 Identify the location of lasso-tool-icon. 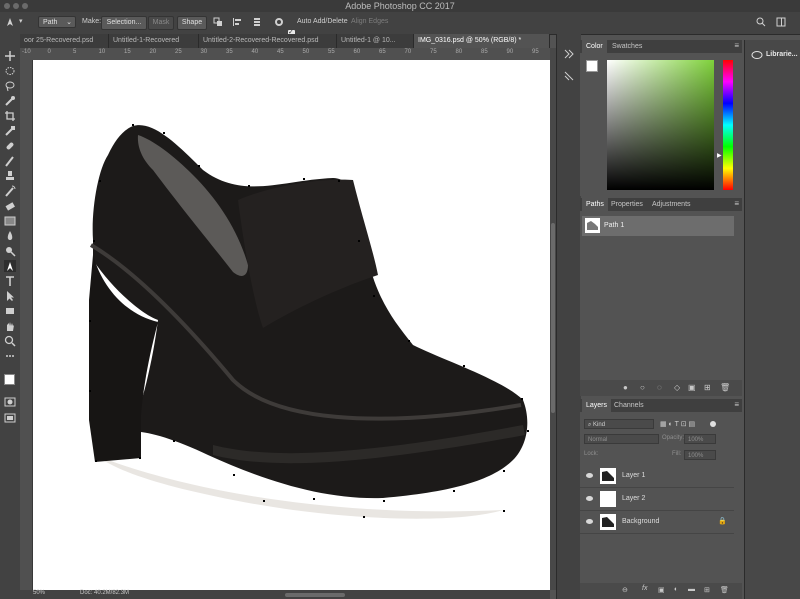
(10, 86).